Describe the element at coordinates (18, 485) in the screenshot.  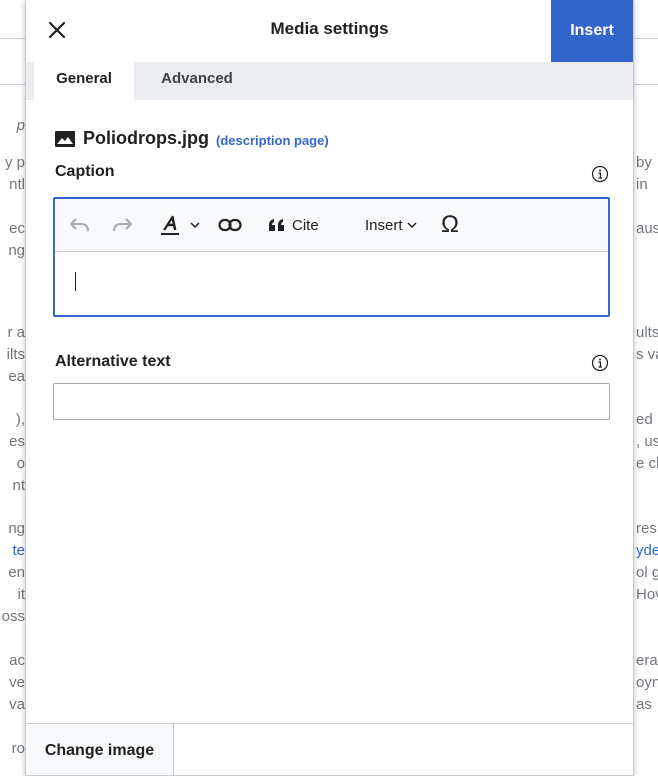
I see `background-text: nt` at that location.